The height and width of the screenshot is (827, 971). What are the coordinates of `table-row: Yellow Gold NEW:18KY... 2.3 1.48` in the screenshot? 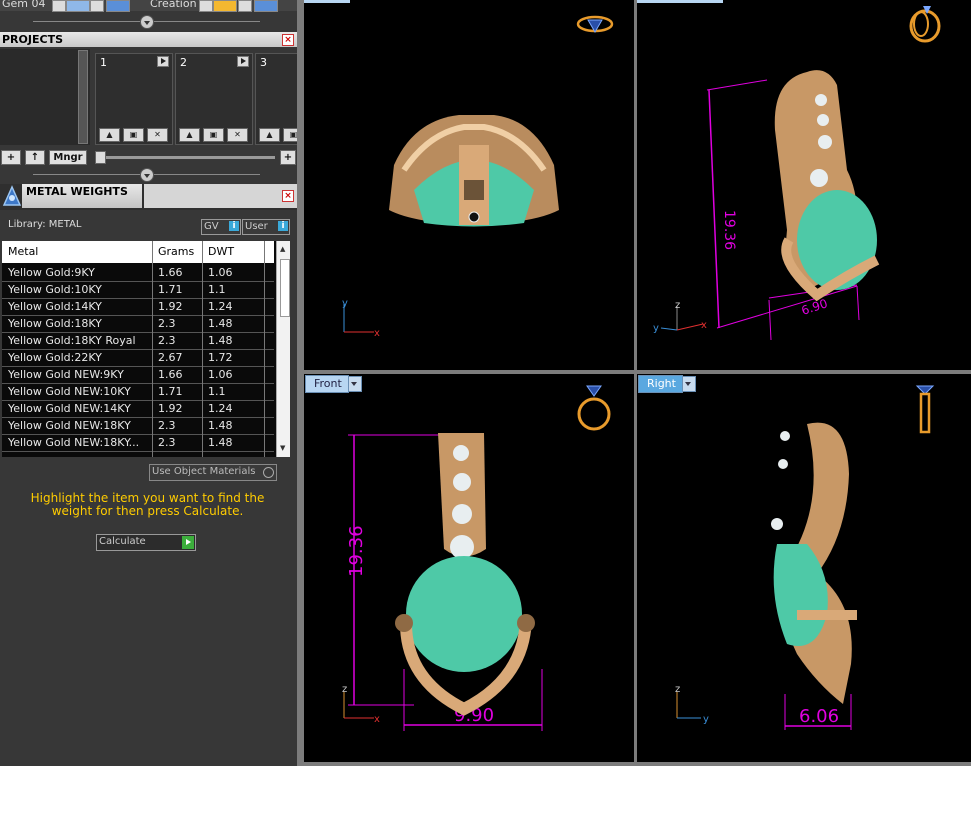 It's located at (138, 443).